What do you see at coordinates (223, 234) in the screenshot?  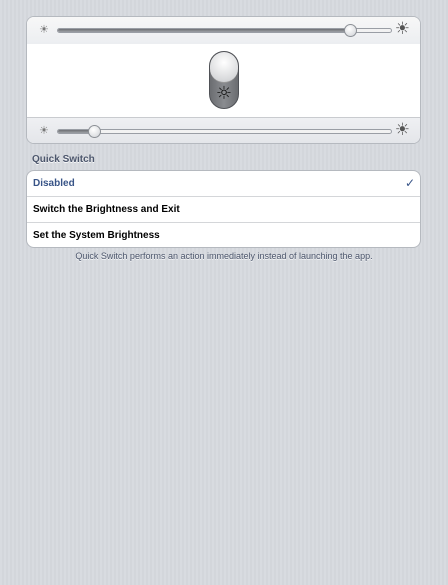 I see `option-set-system-brightness: Set the System Brightness` at bounding box center [223, 234].